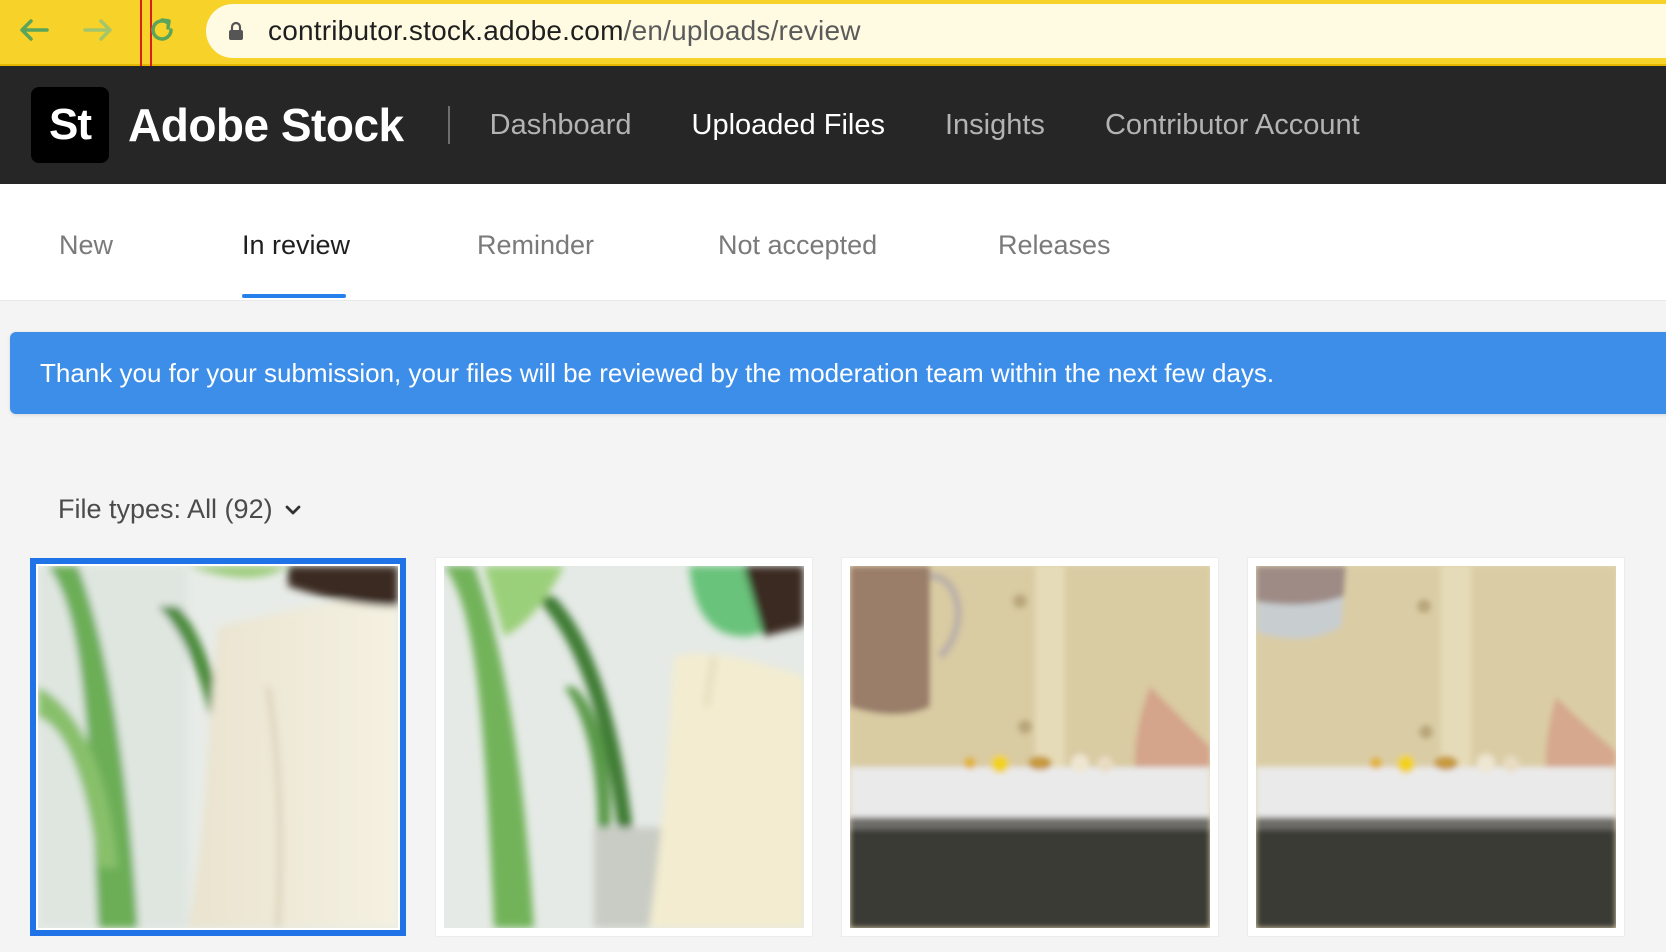 The width and height of the screenshot is (1666, 952). Describe the element at coordinates (742, 30) in the screenshot. I see `url-path: /en/uploads/review` at that location.